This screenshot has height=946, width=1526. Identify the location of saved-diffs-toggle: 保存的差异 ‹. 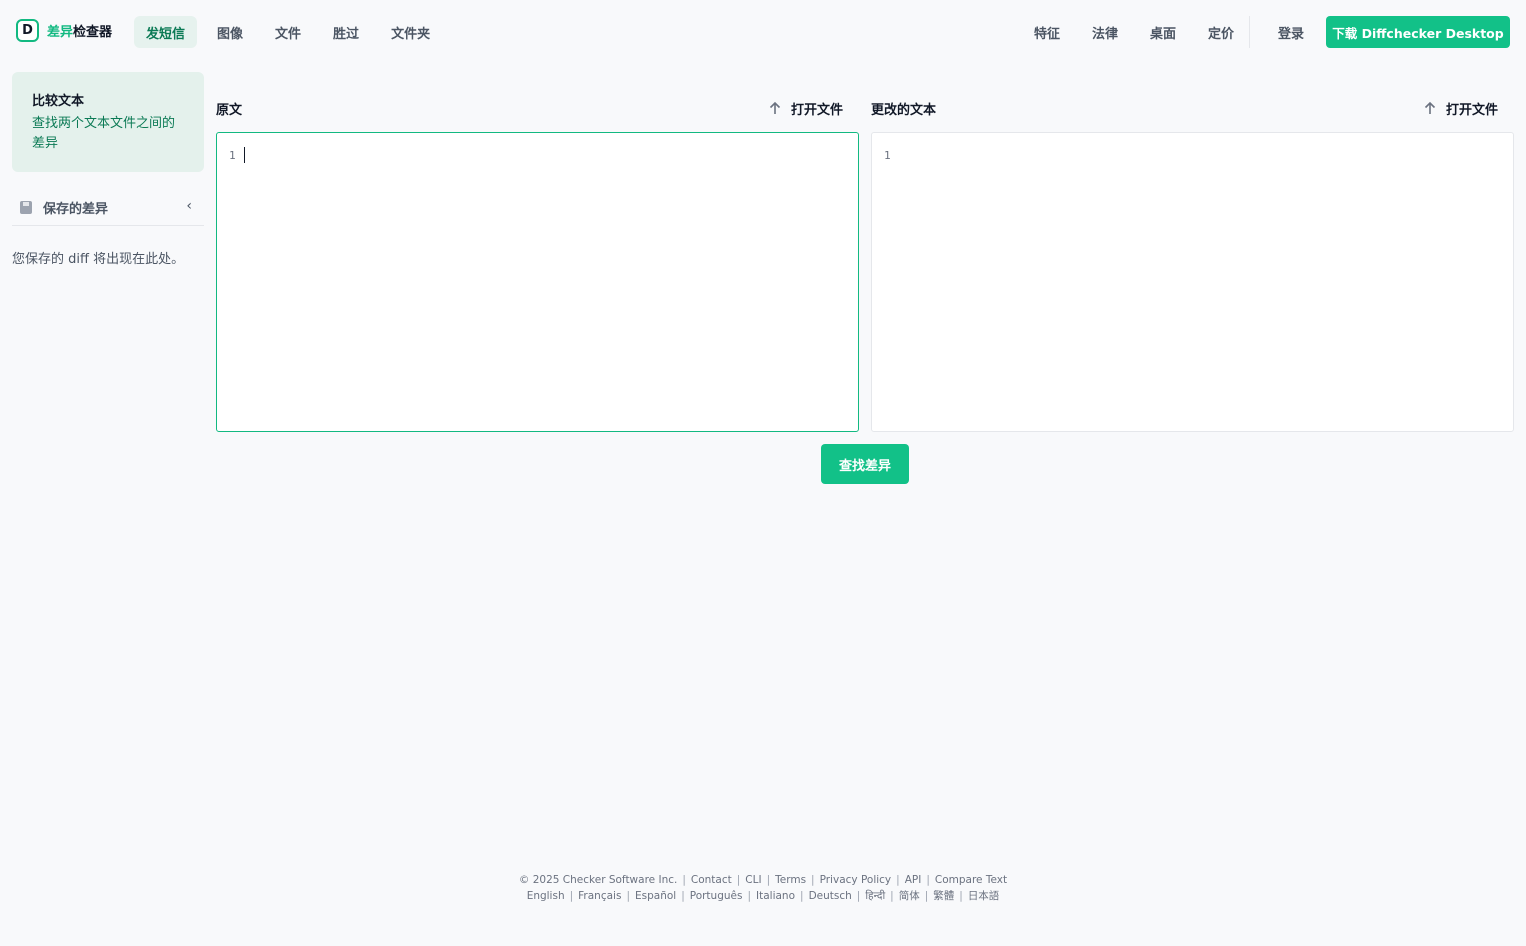
(108, 208).